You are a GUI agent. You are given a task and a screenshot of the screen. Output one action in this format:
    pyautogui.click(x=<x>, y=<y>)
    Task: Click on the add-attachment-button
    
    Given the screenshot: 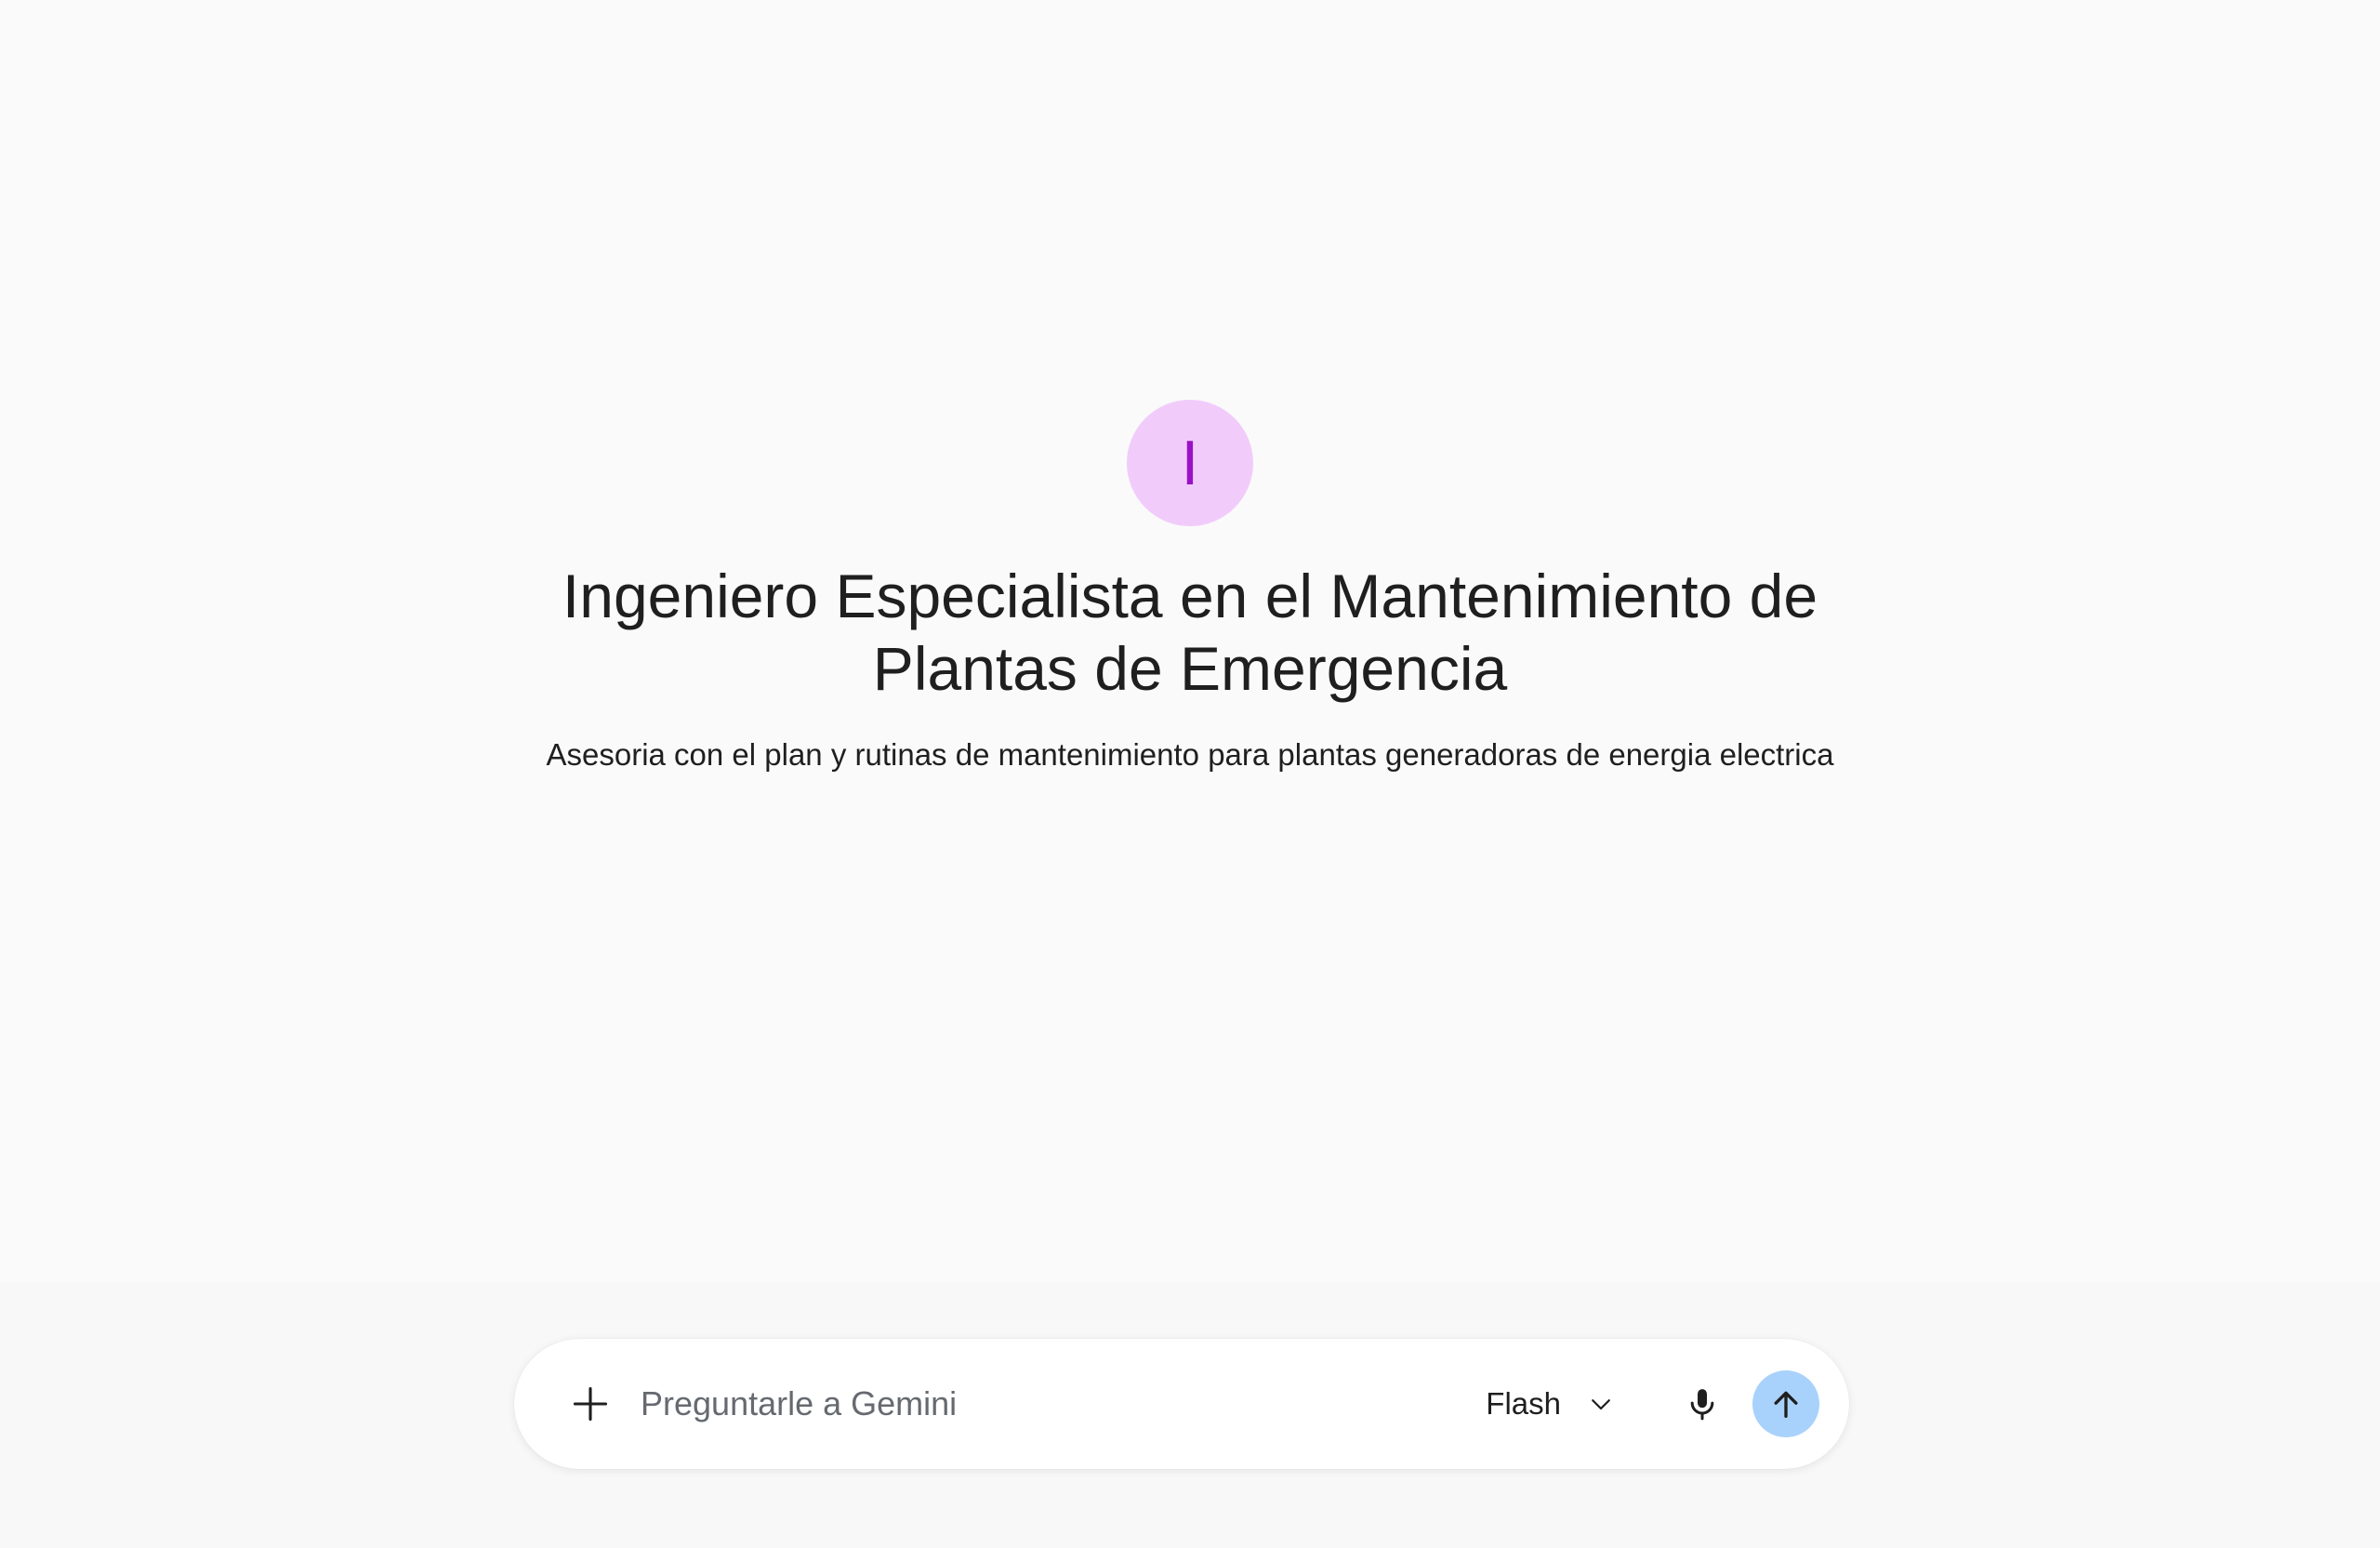 What is the action you would take?
    pyautogui.click(x=590, y=1404)
    